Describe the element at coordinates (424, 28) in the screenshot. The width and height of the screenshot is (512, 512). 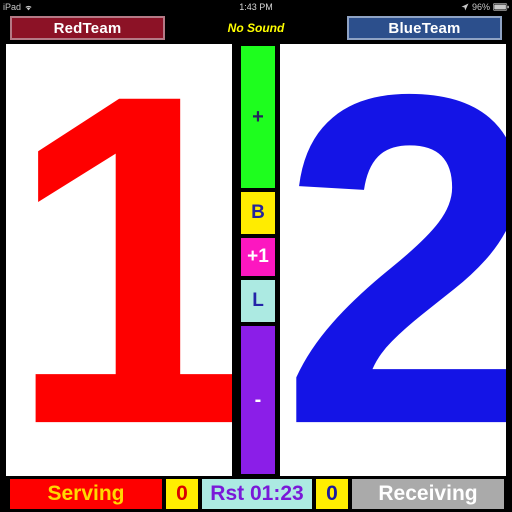
I see `team-name-right: BlueTeam` at that location.